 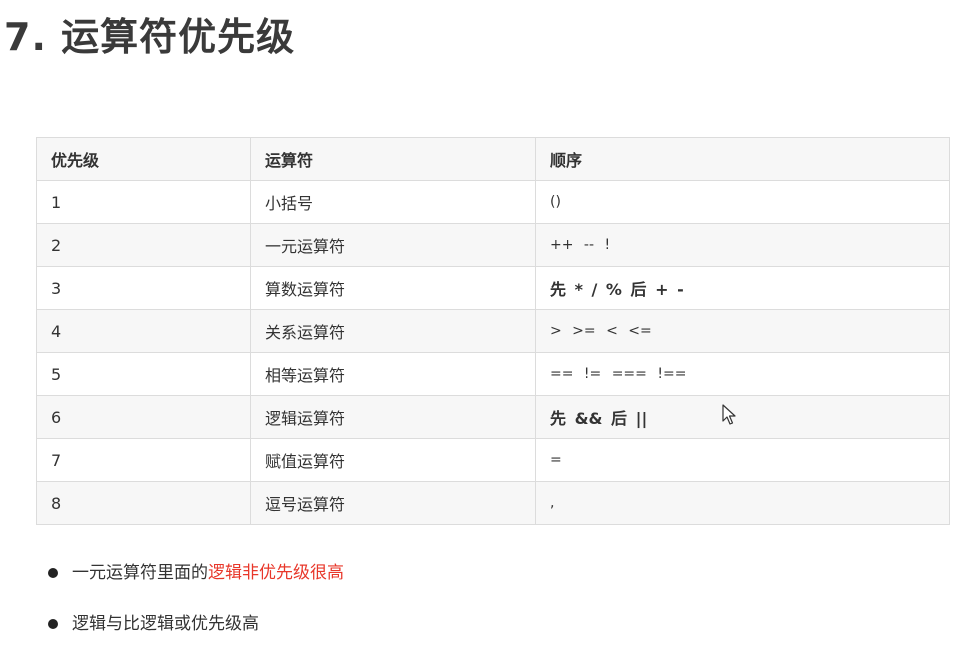 What do you see at coordinates (742, 374) in the screenshot?
I see `order-cell: == != === !==` at bounding box center [742, 374].